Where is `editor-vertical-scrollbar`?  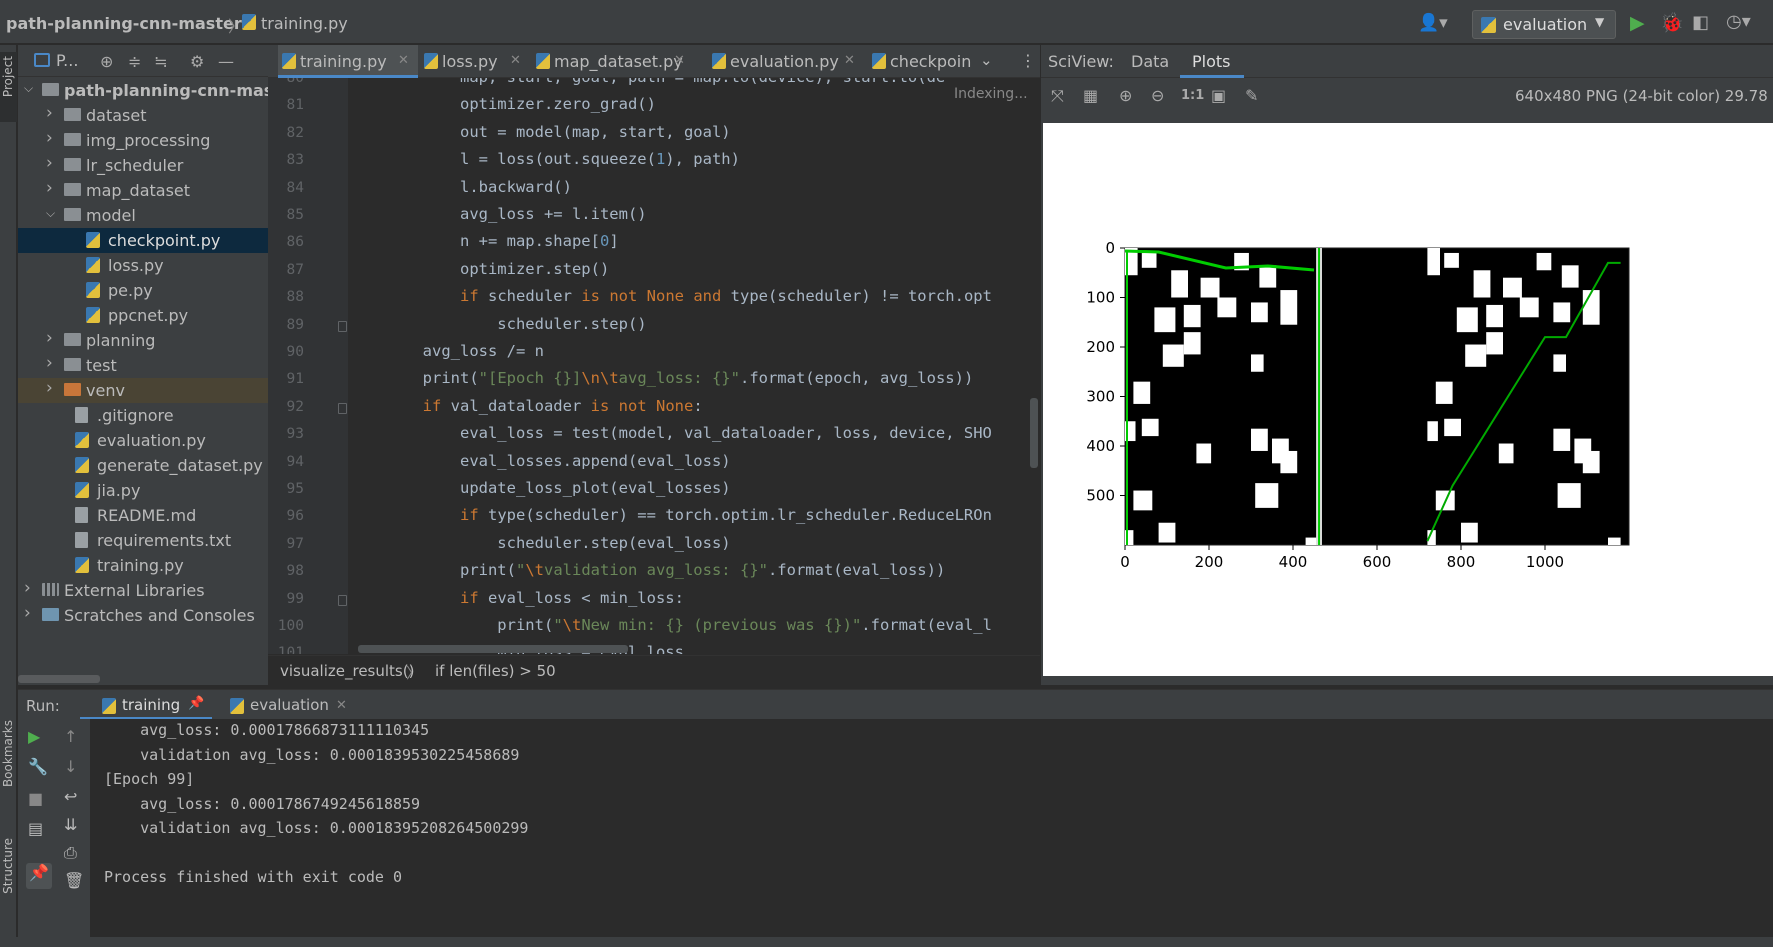 editor-vertical-scrollbar is located at coordinates (1034, 433).